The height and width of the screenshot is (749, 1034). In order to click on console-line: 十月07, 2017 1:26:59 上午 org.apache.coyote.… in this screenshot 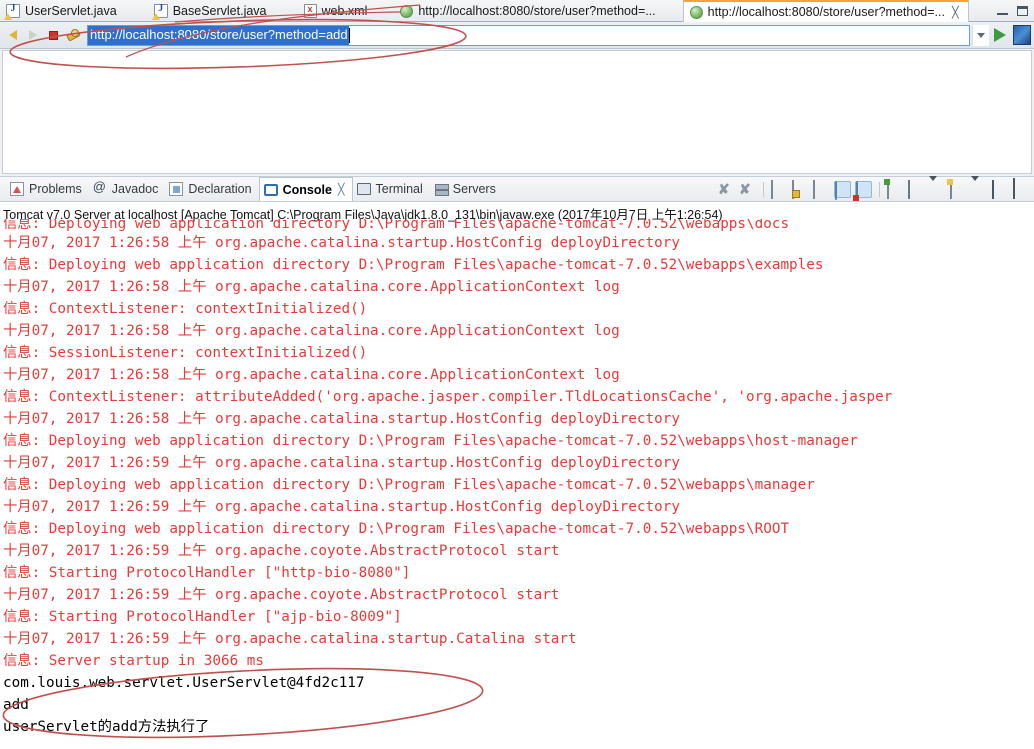, I will do `click(281, 551)`.